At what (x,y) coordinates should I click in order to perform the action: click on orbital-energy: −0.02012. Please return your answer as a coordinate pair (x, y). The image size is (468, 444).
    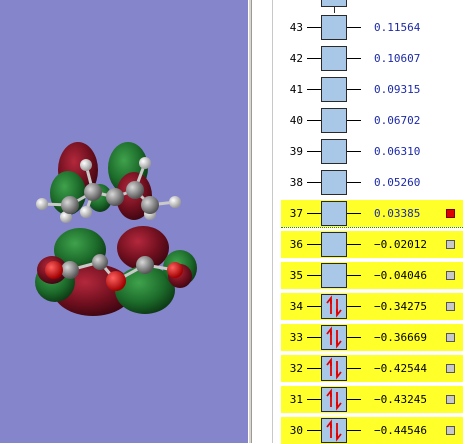
    Looking at the image, I should click on (400, 244).